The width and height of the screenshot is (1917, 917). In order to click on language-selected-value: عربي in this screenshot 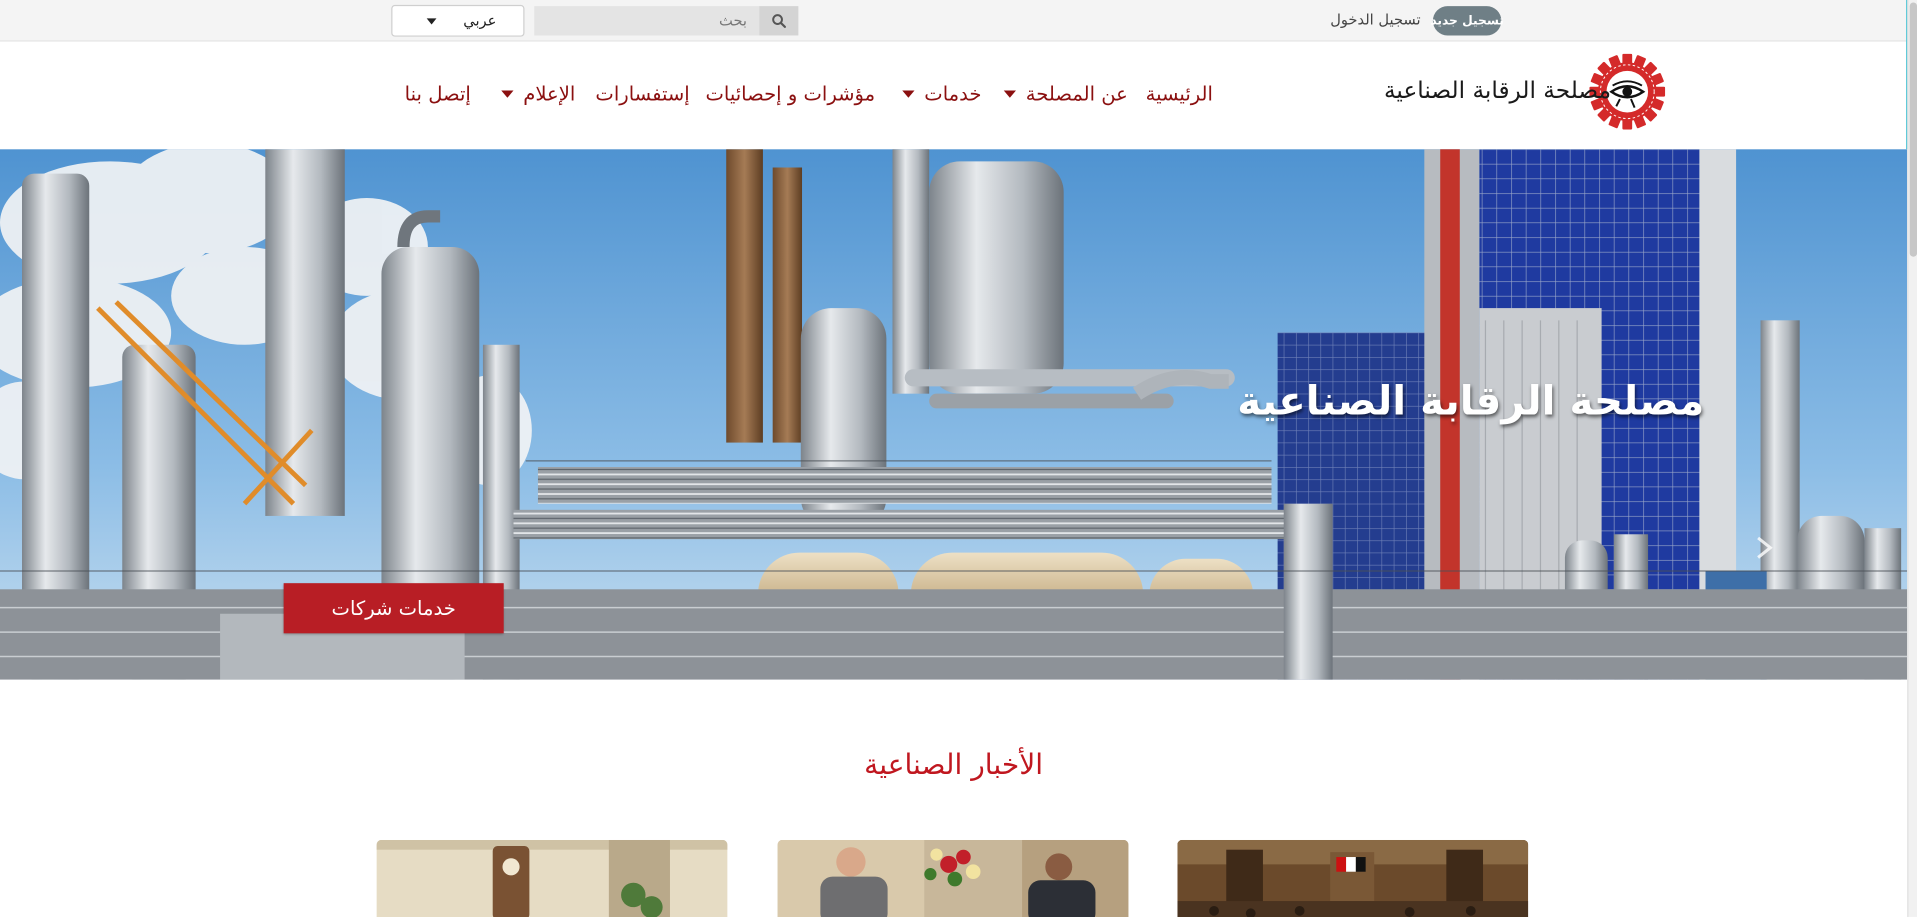, I will do `click(480, 21)`.